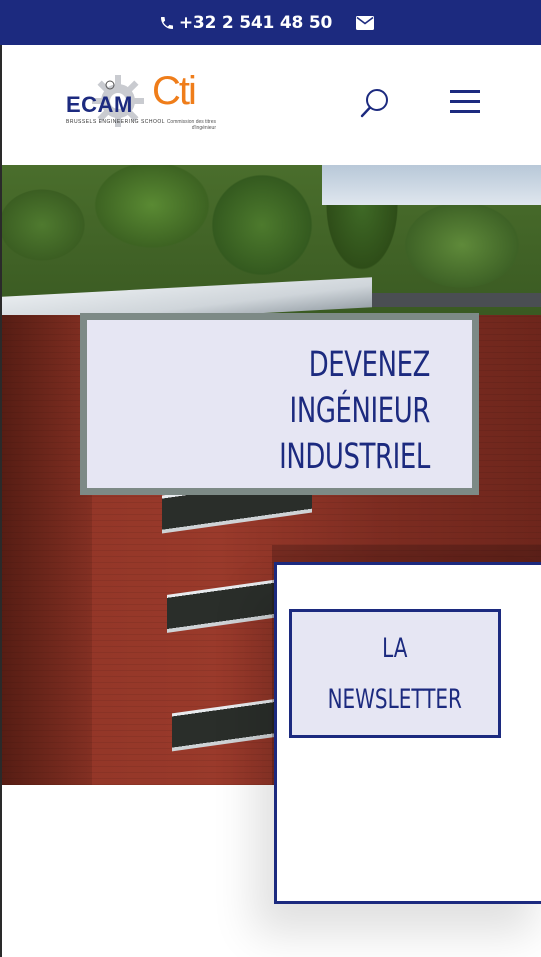 Image resolution: width=541 pixels, height=957 pixels. I want to click on ecam-logo: ECAM BRUSSELS ENGINEERING SCHOOL, so click(114, 103).